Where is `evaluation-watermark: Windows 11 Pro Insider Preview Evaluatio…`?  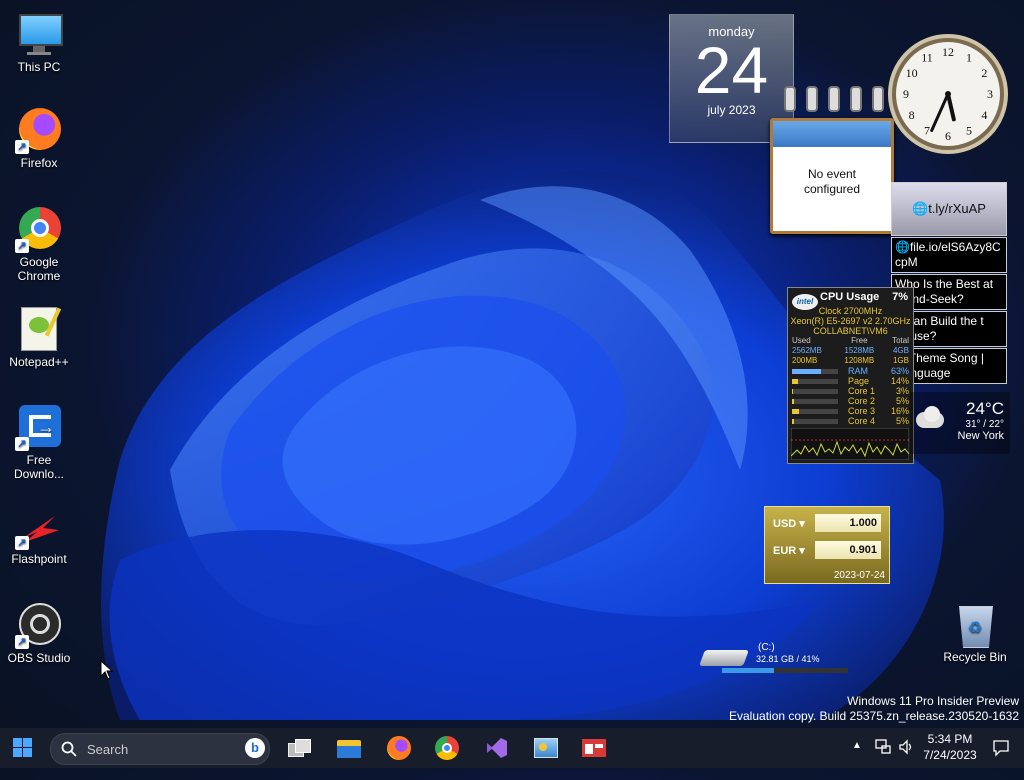
evaluation-watermark: Windows 11 Pro Insider Preview Evaluatio… is located at coordinates (874, 708).